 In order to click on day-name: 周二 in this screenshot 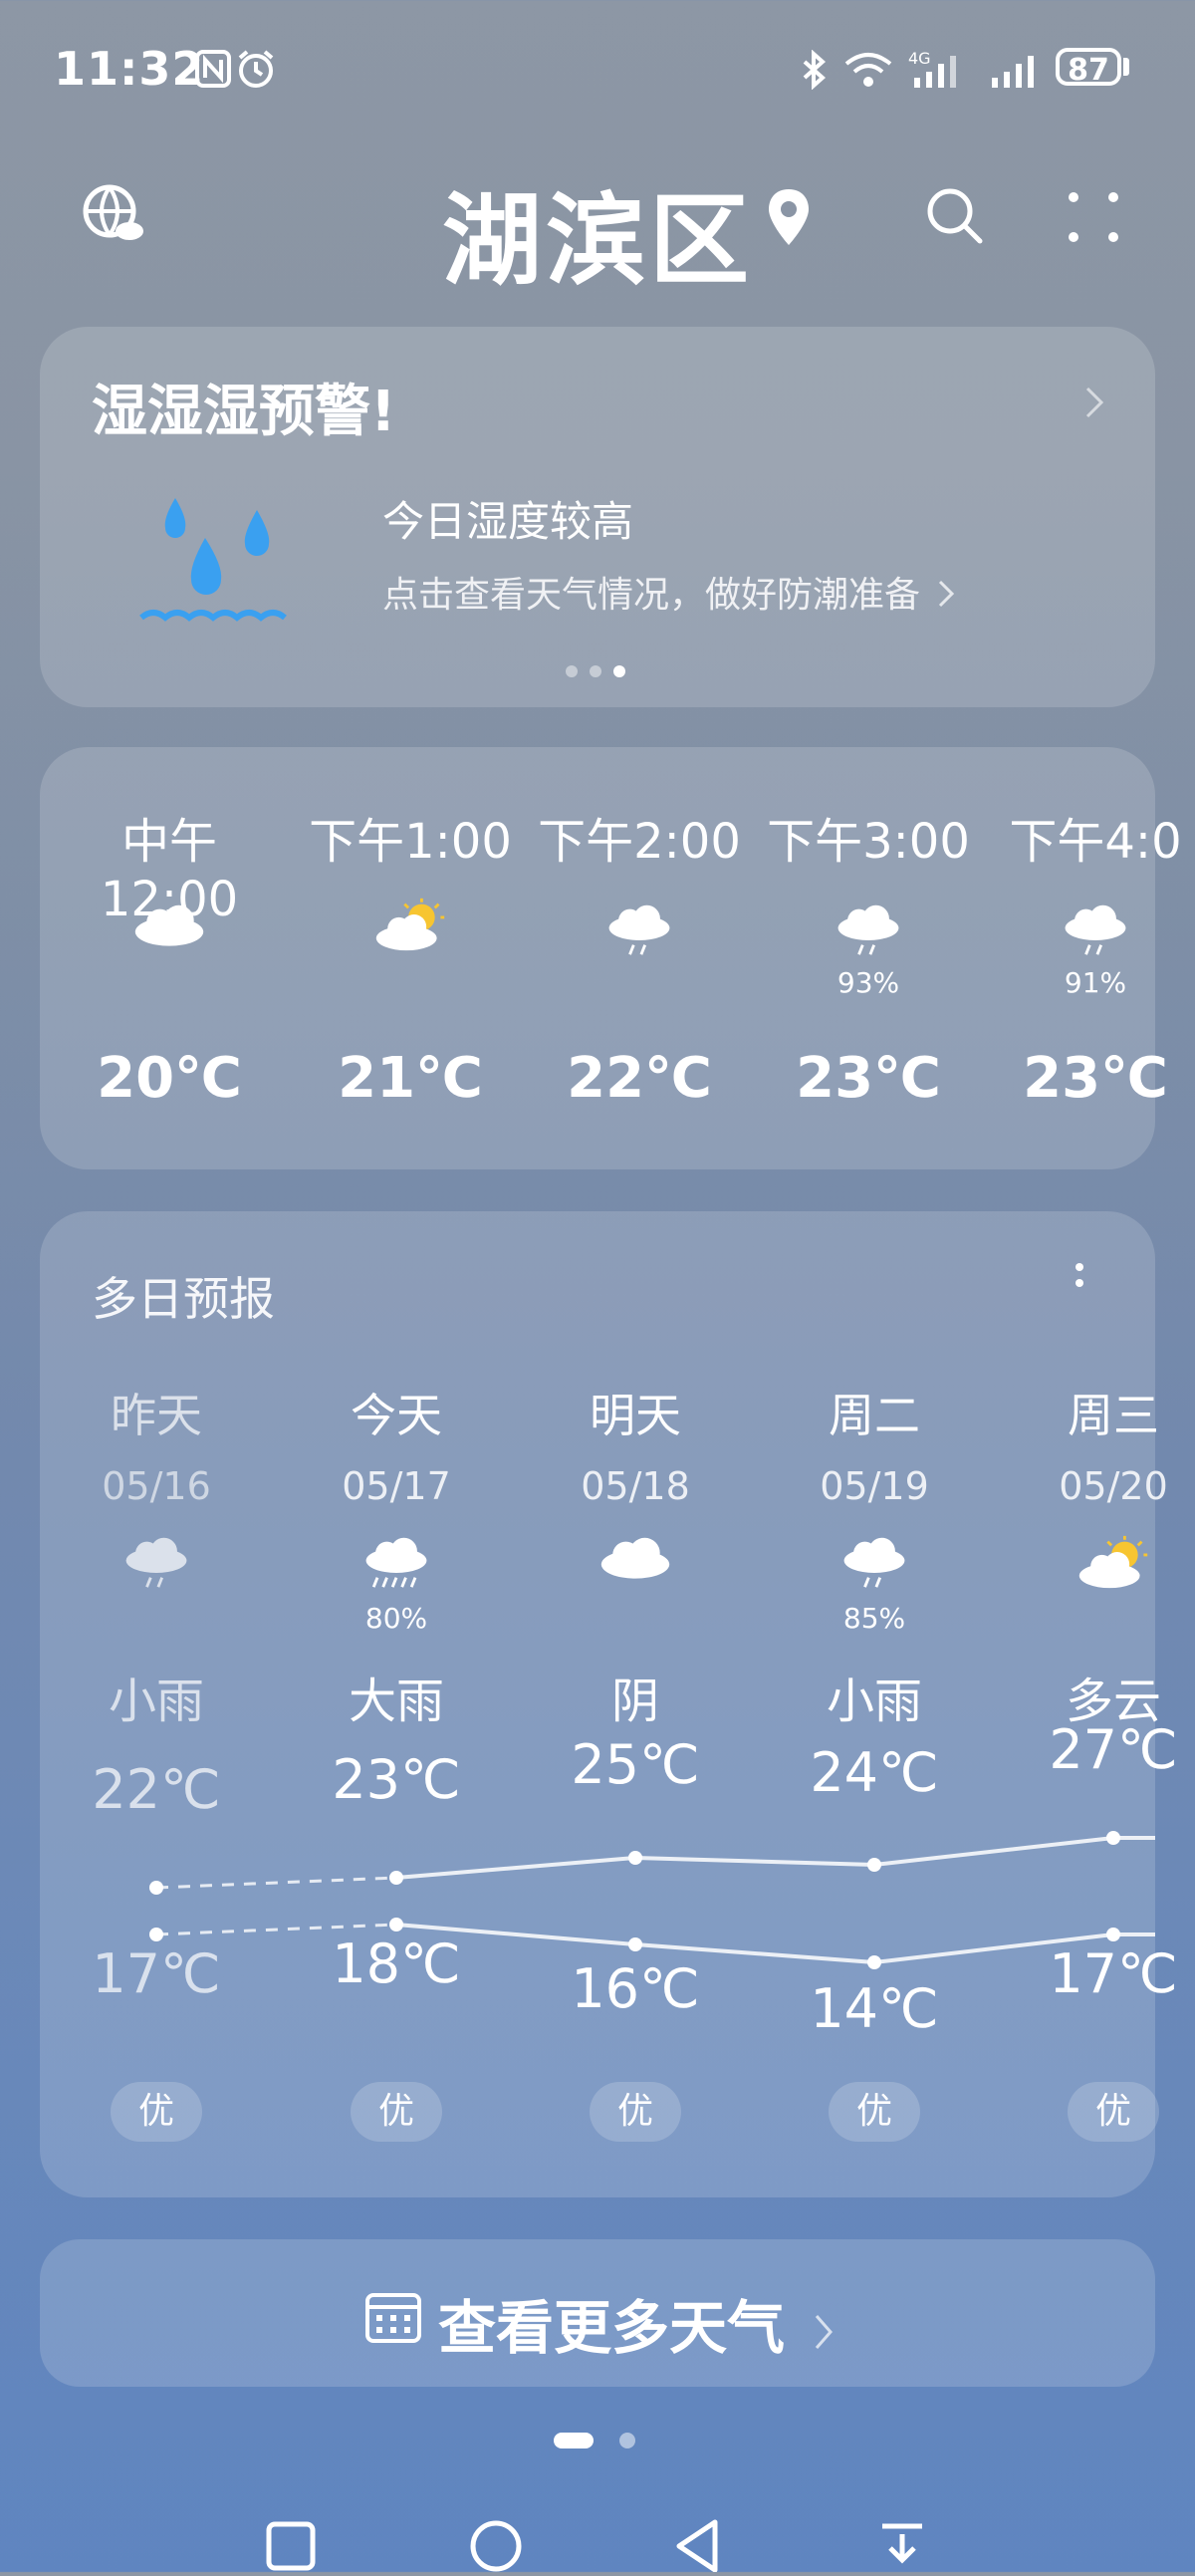, I will do `click(874, 1415)`.